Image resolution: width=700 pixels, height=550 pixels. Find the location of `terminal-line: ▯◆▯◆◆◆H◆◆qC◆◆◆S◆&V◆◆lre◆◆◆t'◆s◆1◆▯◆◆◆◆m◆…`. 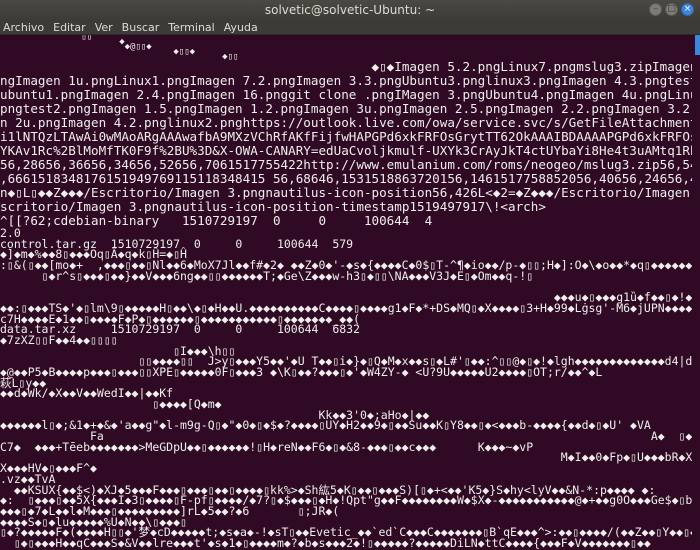

terminal-line: ▯◆▯◆◆◆H◆◆qC◆◆◆S◆&V◆◆lre◆◆◆t'◆s◆1◆▯◆◆◆◆m◆… is located at coordinates (325, 542).